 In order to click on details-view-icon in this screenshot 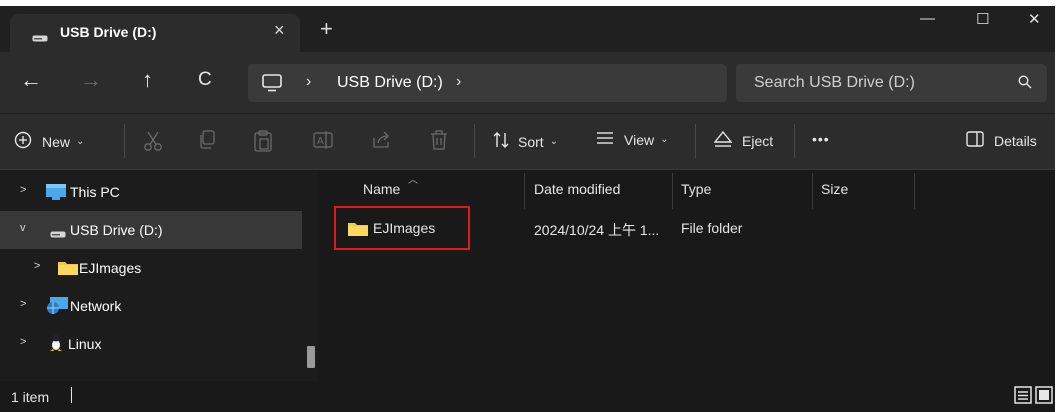, I will do `click(1023, 395)`.